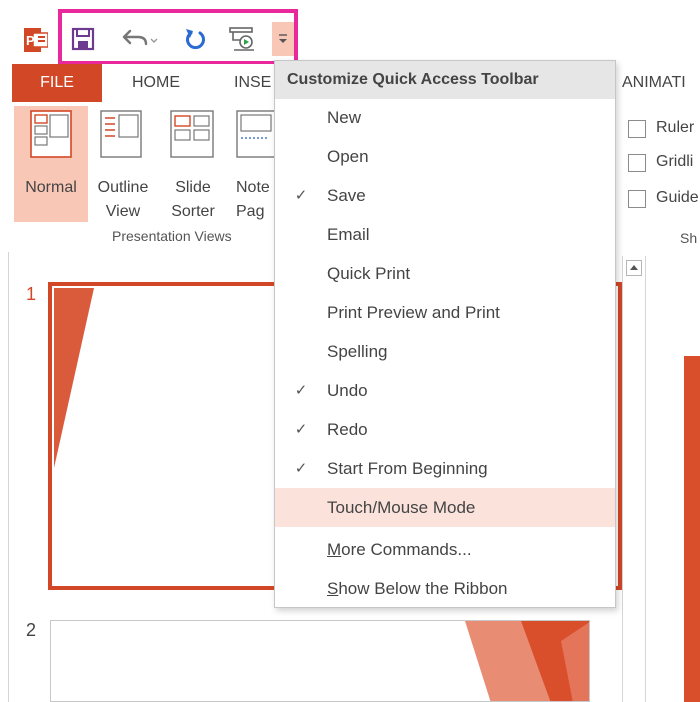 The height and width of the screenshot is (702, 700). Describe the element at coordinates (637, 163) in the screenshot. I see `gridlines-checkbox` at that location.